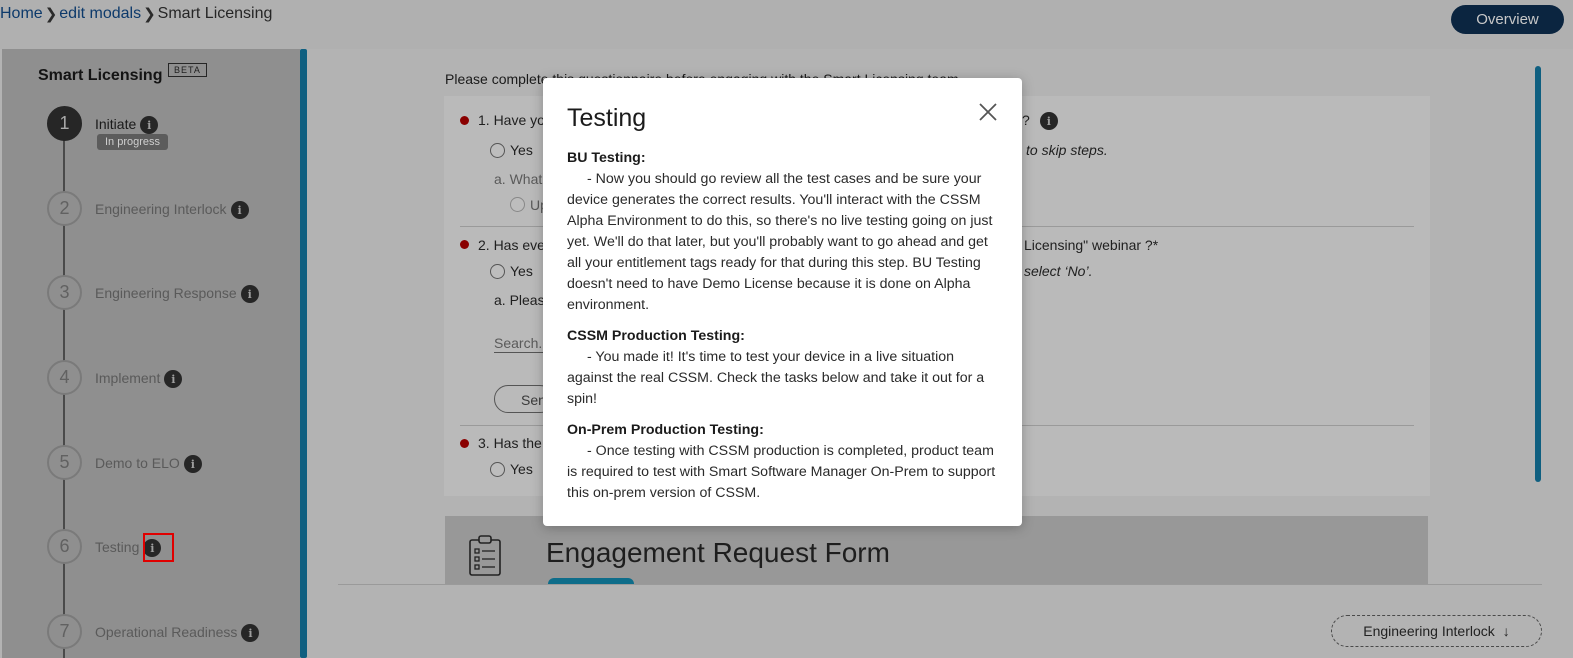 The height and width of the screenshot is (658, 1573). Describe the element at coordinates (100, 75) in the screenshot. I see `sidebar-title: Smart Licensing` at that location.